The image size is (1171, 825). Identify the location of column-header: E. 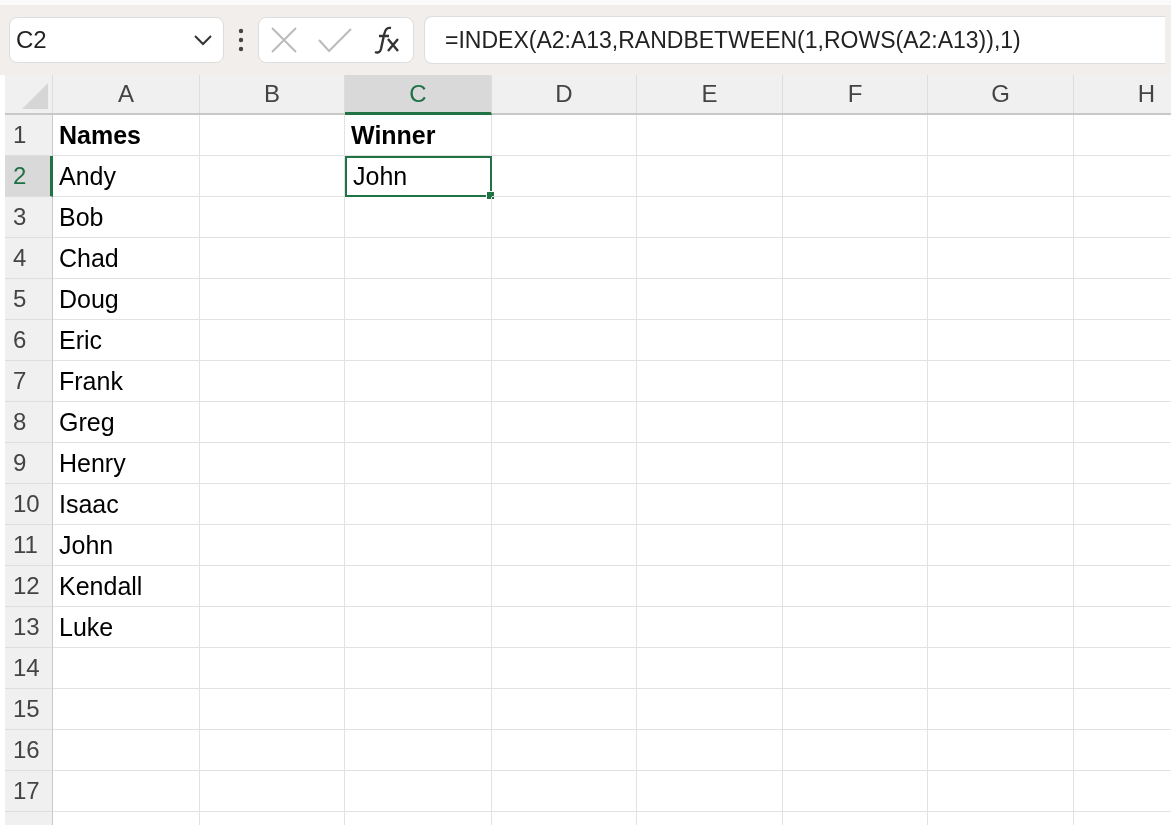
(710, 94).